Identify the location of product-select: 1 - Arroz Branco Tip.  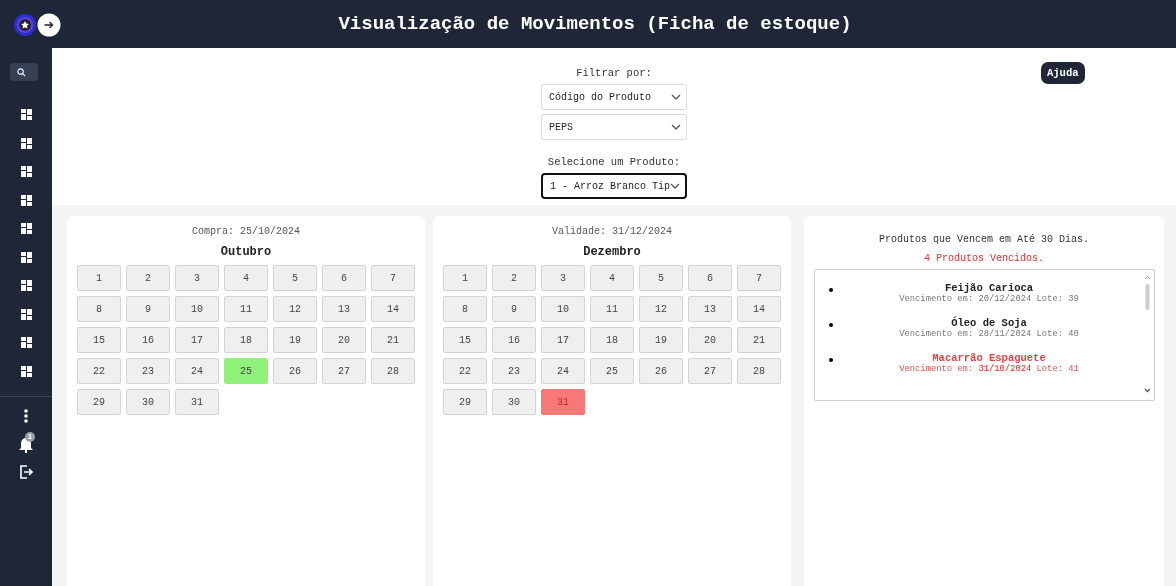
(614, 186).